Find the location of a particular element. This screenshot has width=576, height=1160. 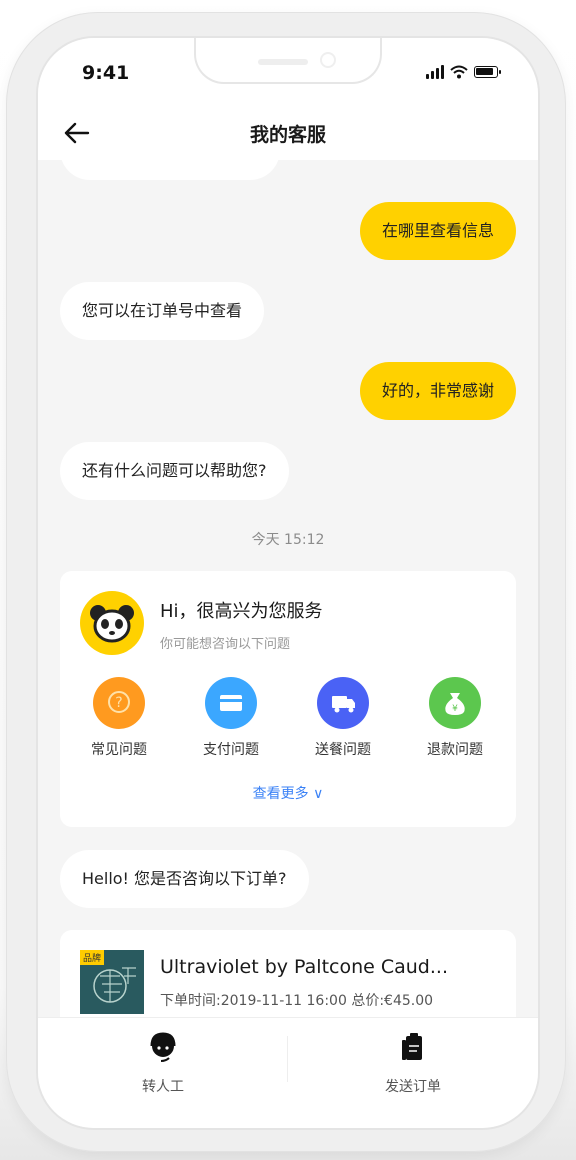

status-icons is located at coordinates (463, 72).